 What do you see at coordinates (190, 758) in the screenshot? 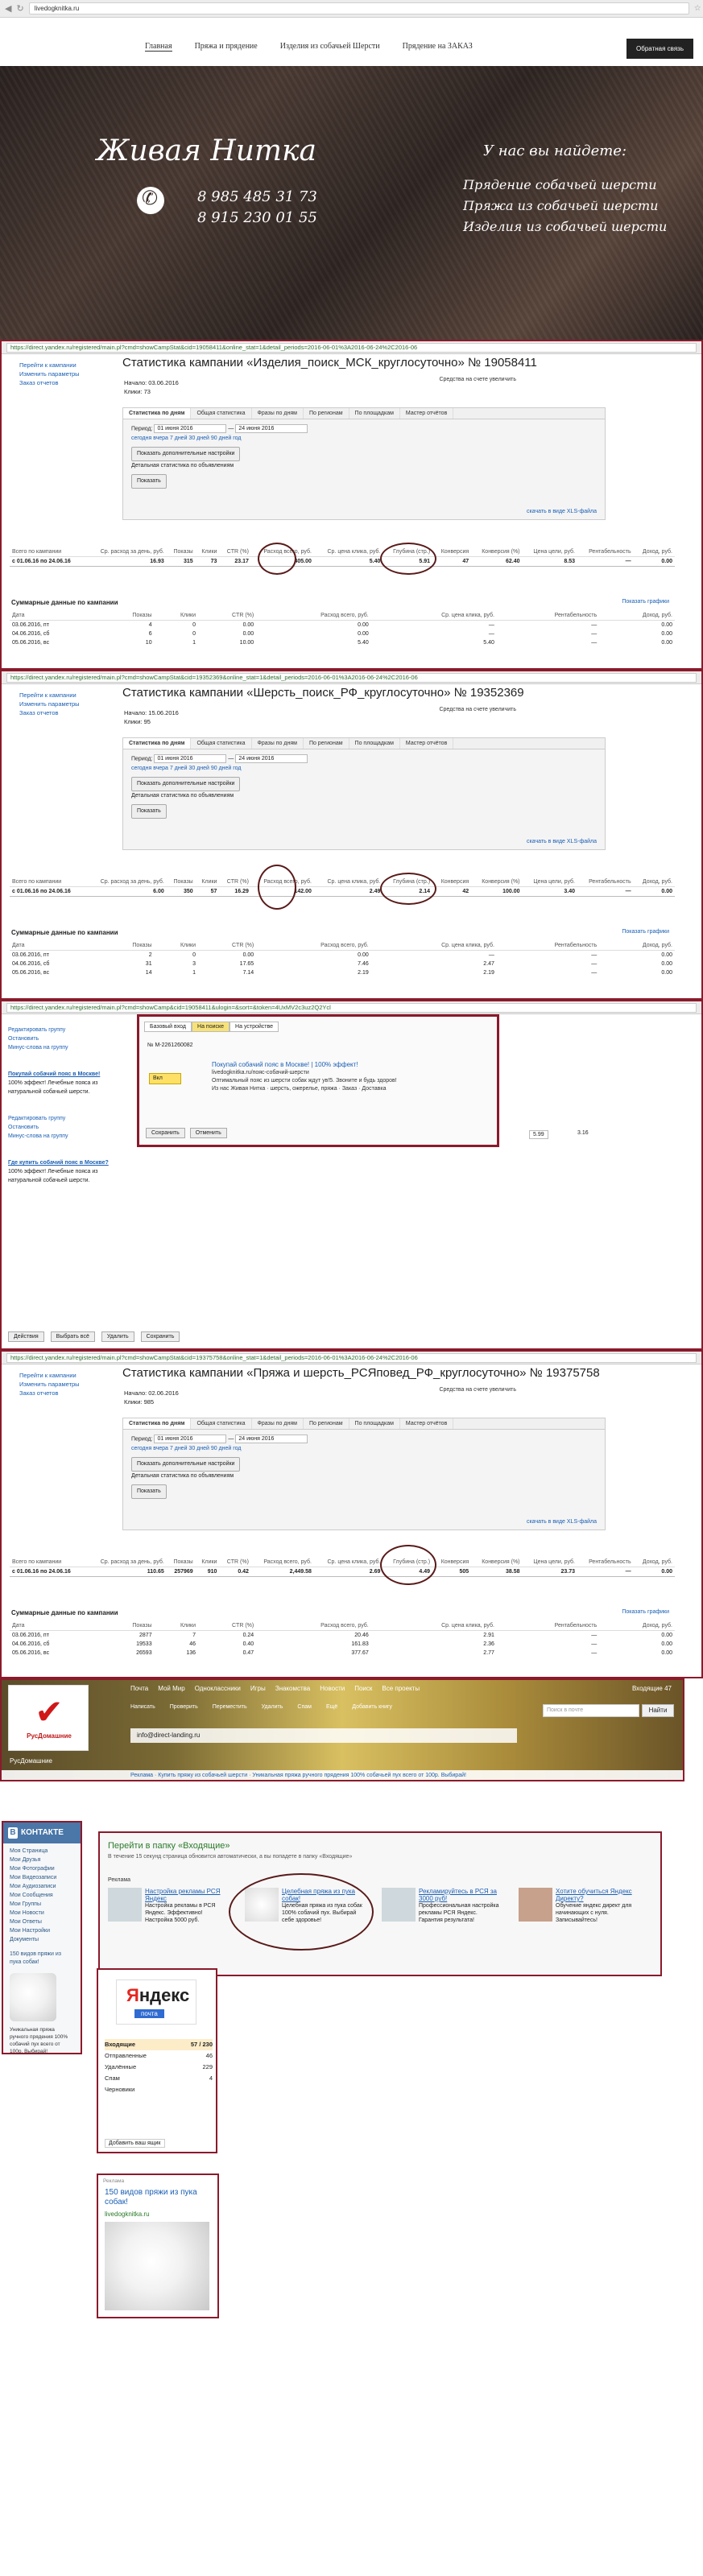
I see `date-from-input: 01 июня 2016` at bounding box center [190, 758].